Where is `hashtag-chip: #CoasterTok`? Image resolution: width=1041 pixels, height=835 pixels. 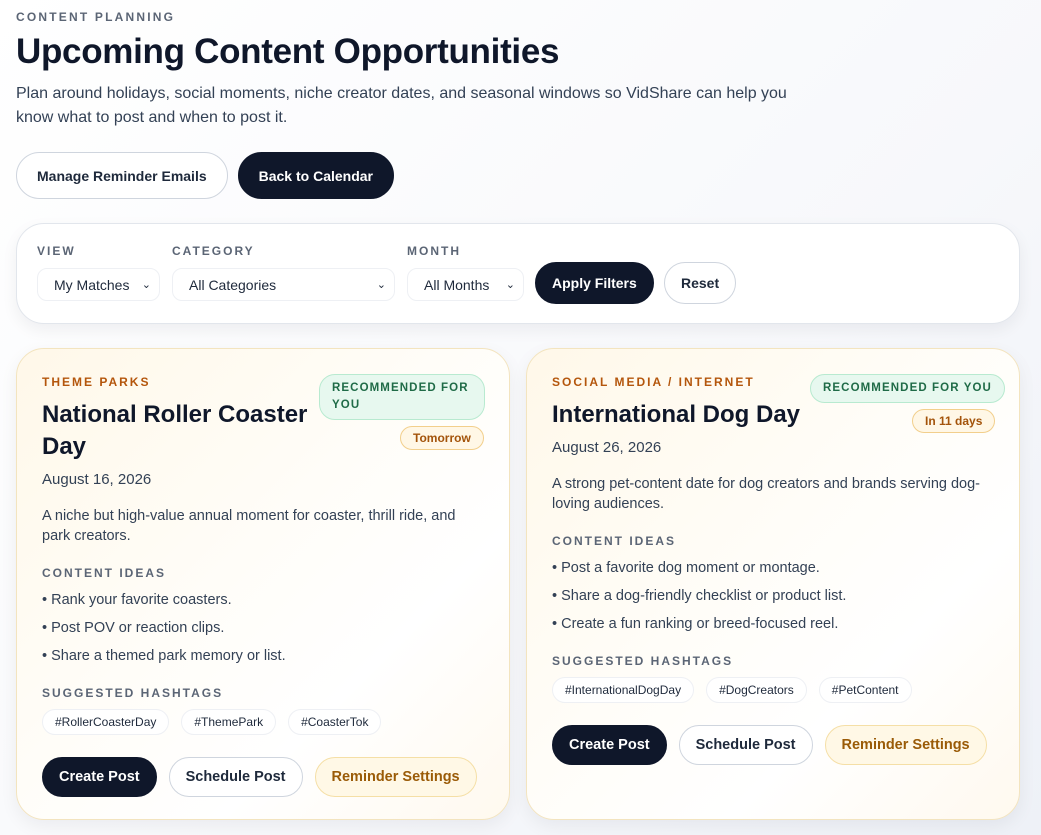
hashtag-chip: #CoasterTok is located at coordinates (335, 722).